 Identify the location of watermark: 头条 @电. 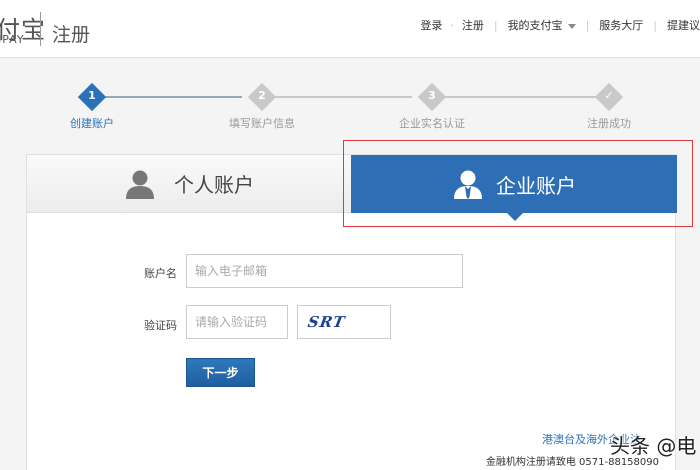
(653, 446).